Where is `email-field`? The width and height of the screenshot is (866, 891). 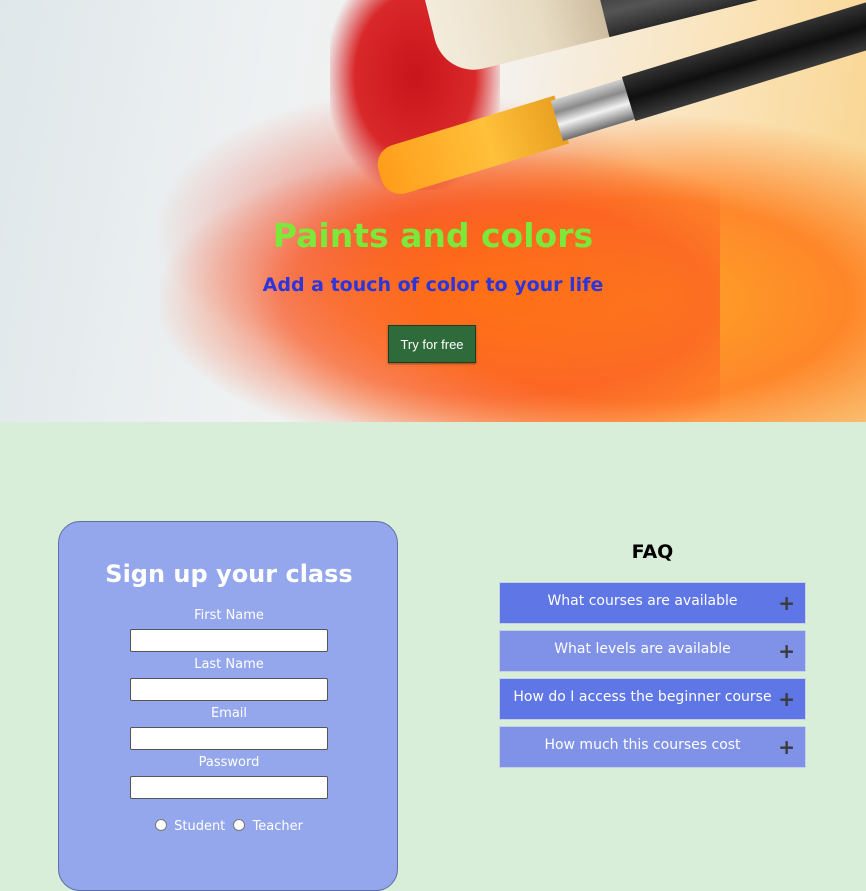
email-field is located at coordinates (229, 738).